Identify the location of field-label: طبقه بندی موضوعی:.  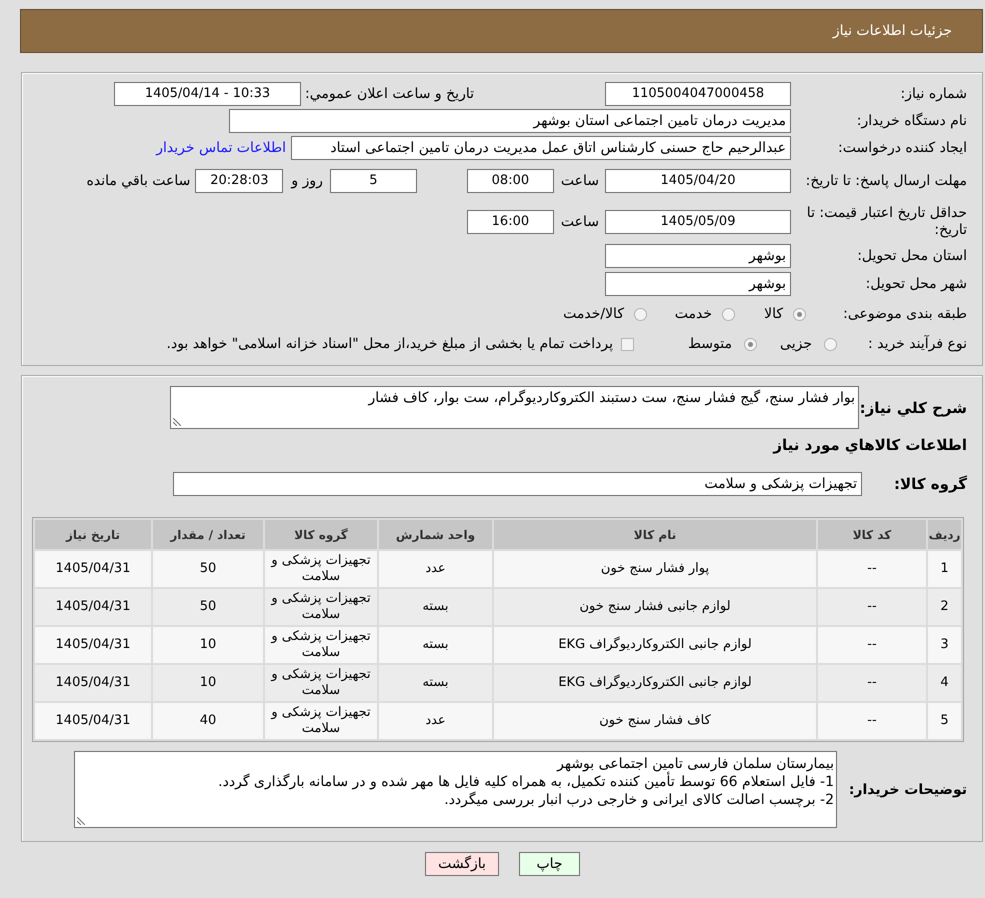
(904, 314).